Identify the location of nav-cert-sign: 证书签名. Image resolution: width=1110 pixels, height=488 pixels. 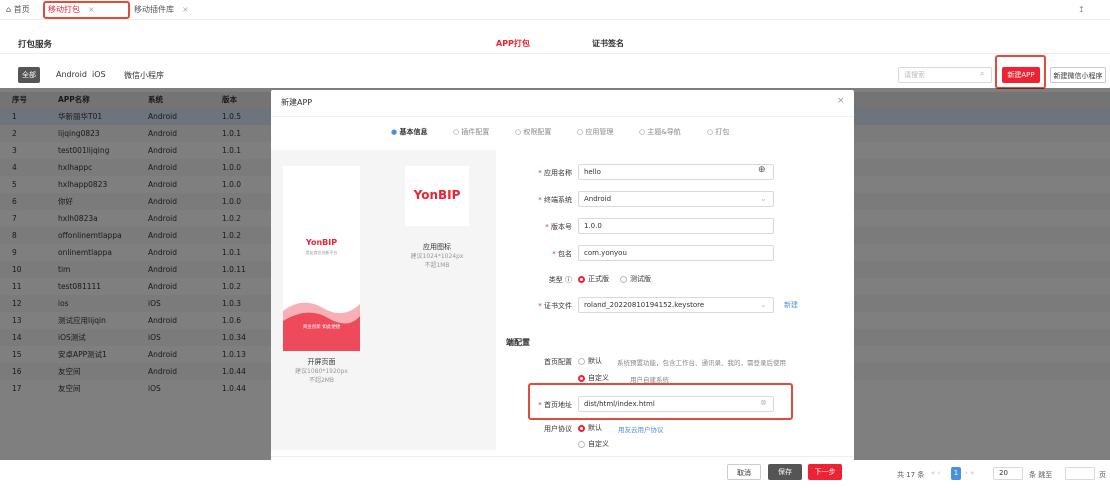
(608, 43).